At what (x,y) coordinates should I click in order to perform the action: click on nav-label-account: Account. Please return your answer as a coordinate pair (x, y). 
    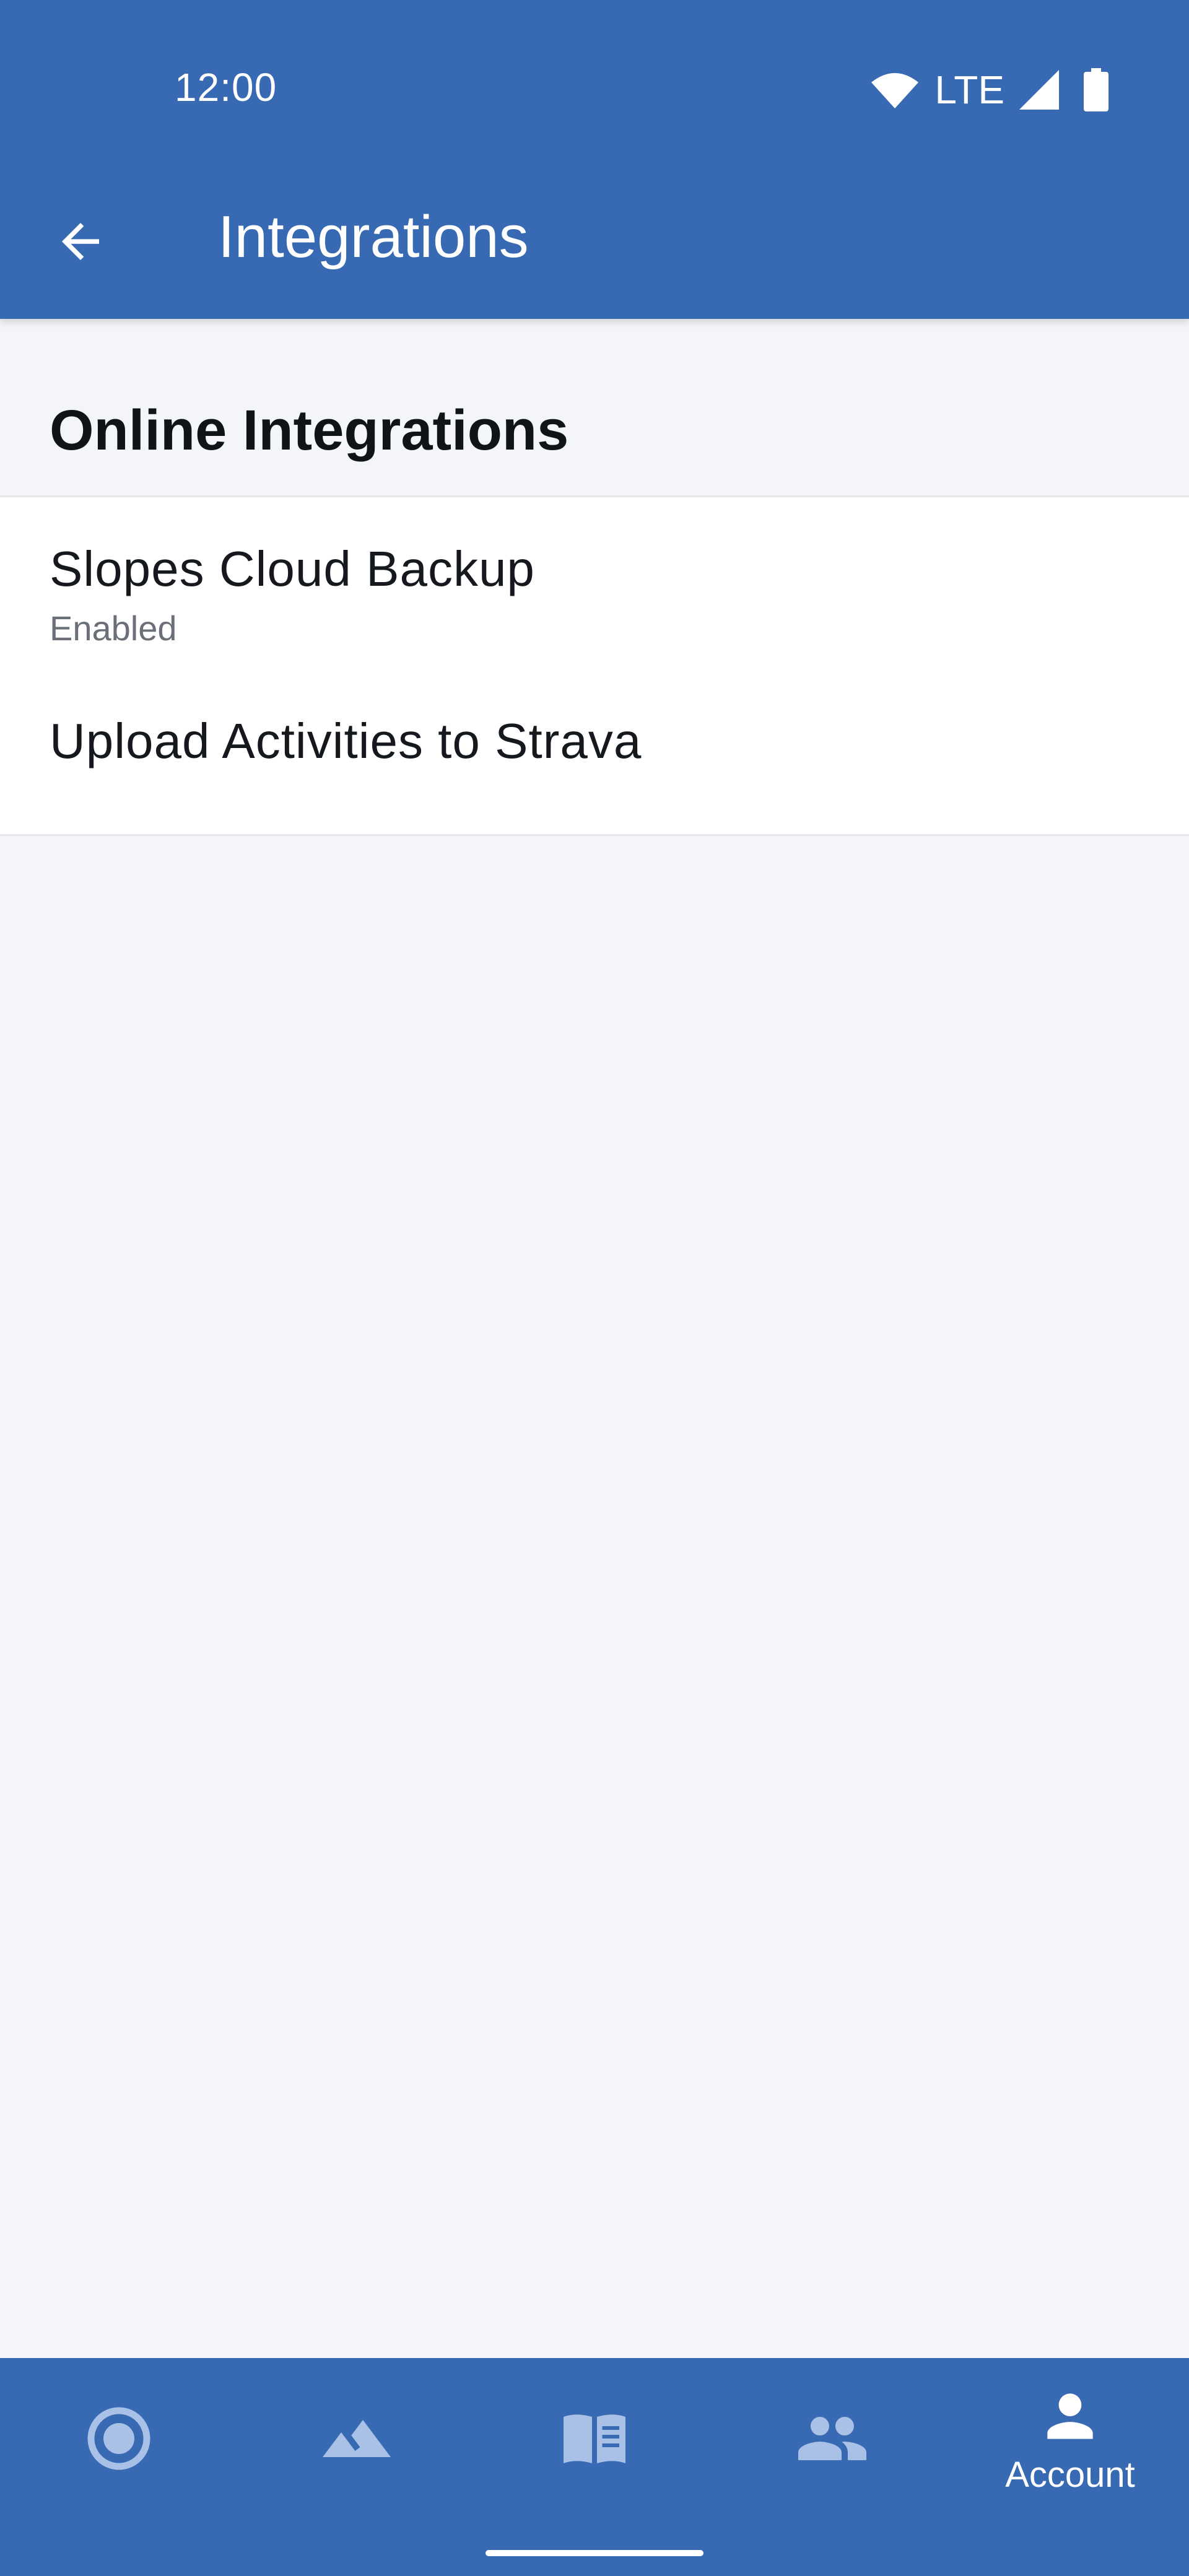
    Looking at the image, I should click on (1070, 2474).